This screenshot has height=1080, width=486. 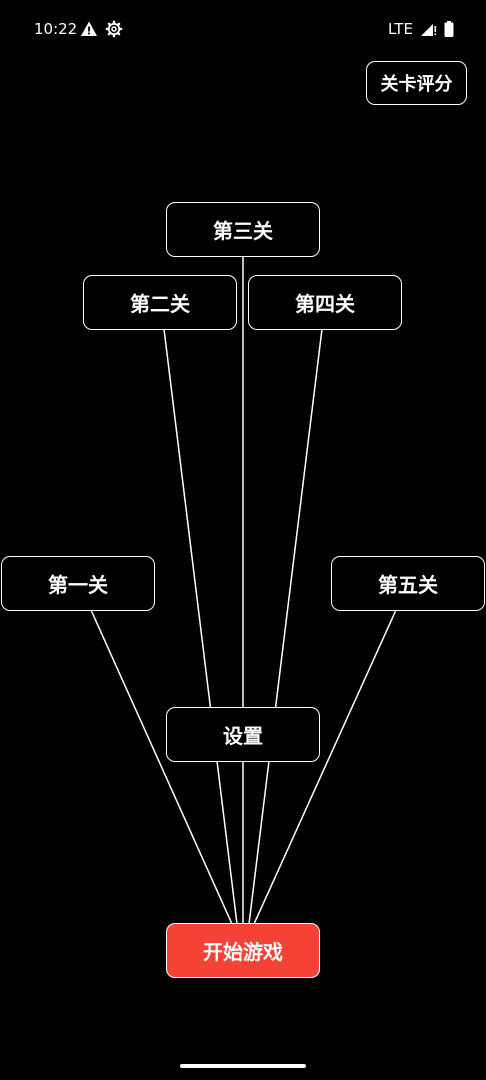 I want to click on level-5-button: 第五关, so click(x=408, y=583).